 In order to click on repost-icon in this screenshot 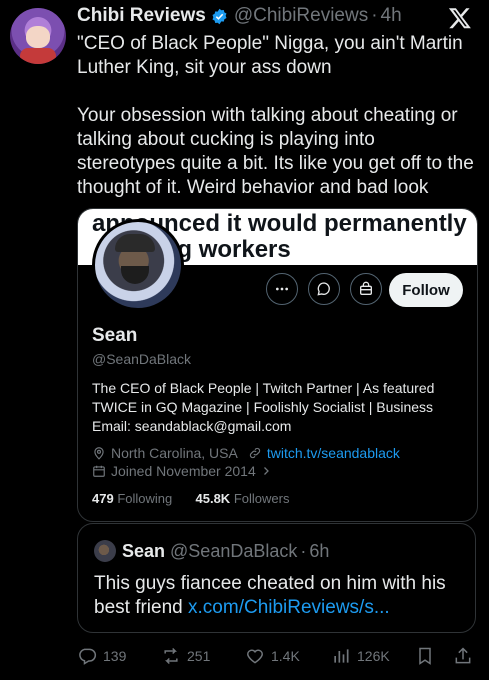, I will do `click(171, 656)`.